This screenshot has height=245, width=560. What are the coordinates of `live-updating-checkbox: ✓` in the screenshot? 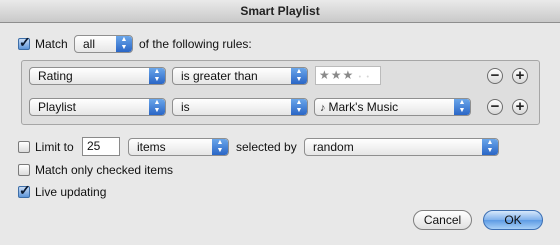 It's located at (24, 190).